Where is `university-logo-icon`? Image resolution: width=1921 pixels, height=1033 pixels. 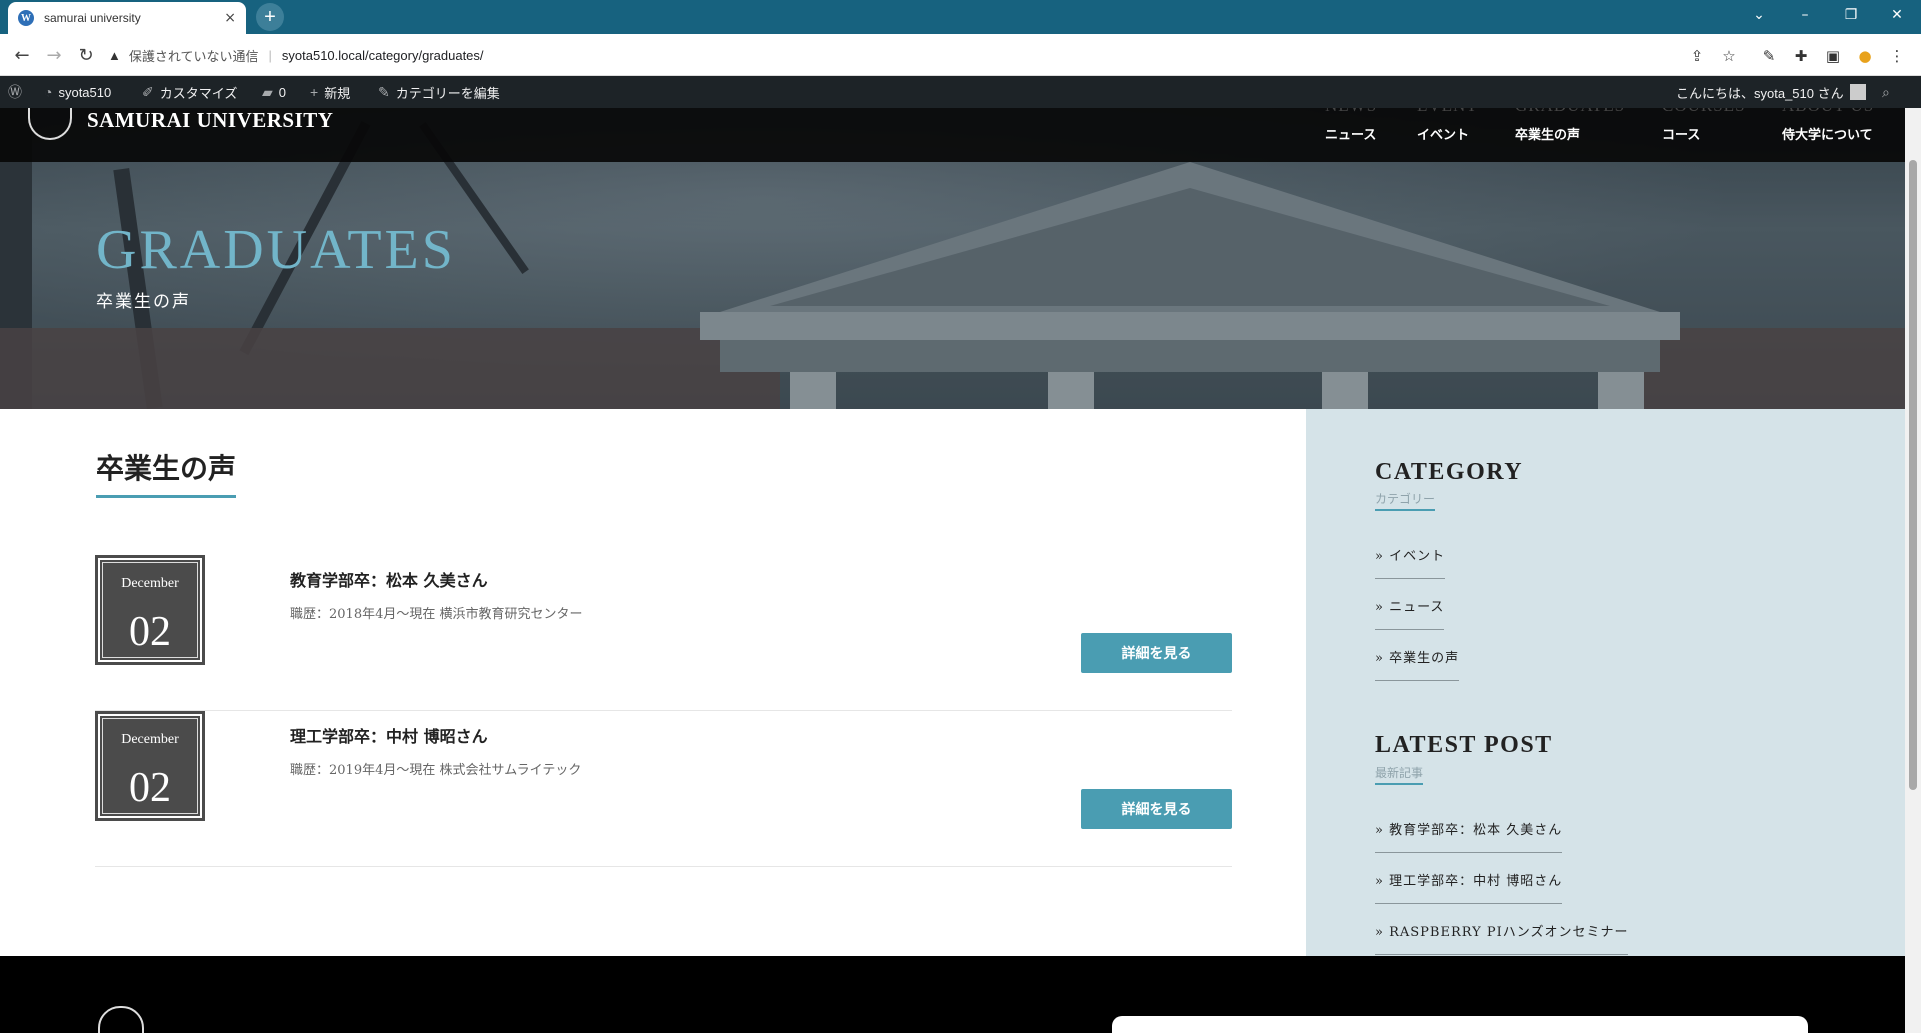
university-logo-icon is located at coordinates (50, 124).